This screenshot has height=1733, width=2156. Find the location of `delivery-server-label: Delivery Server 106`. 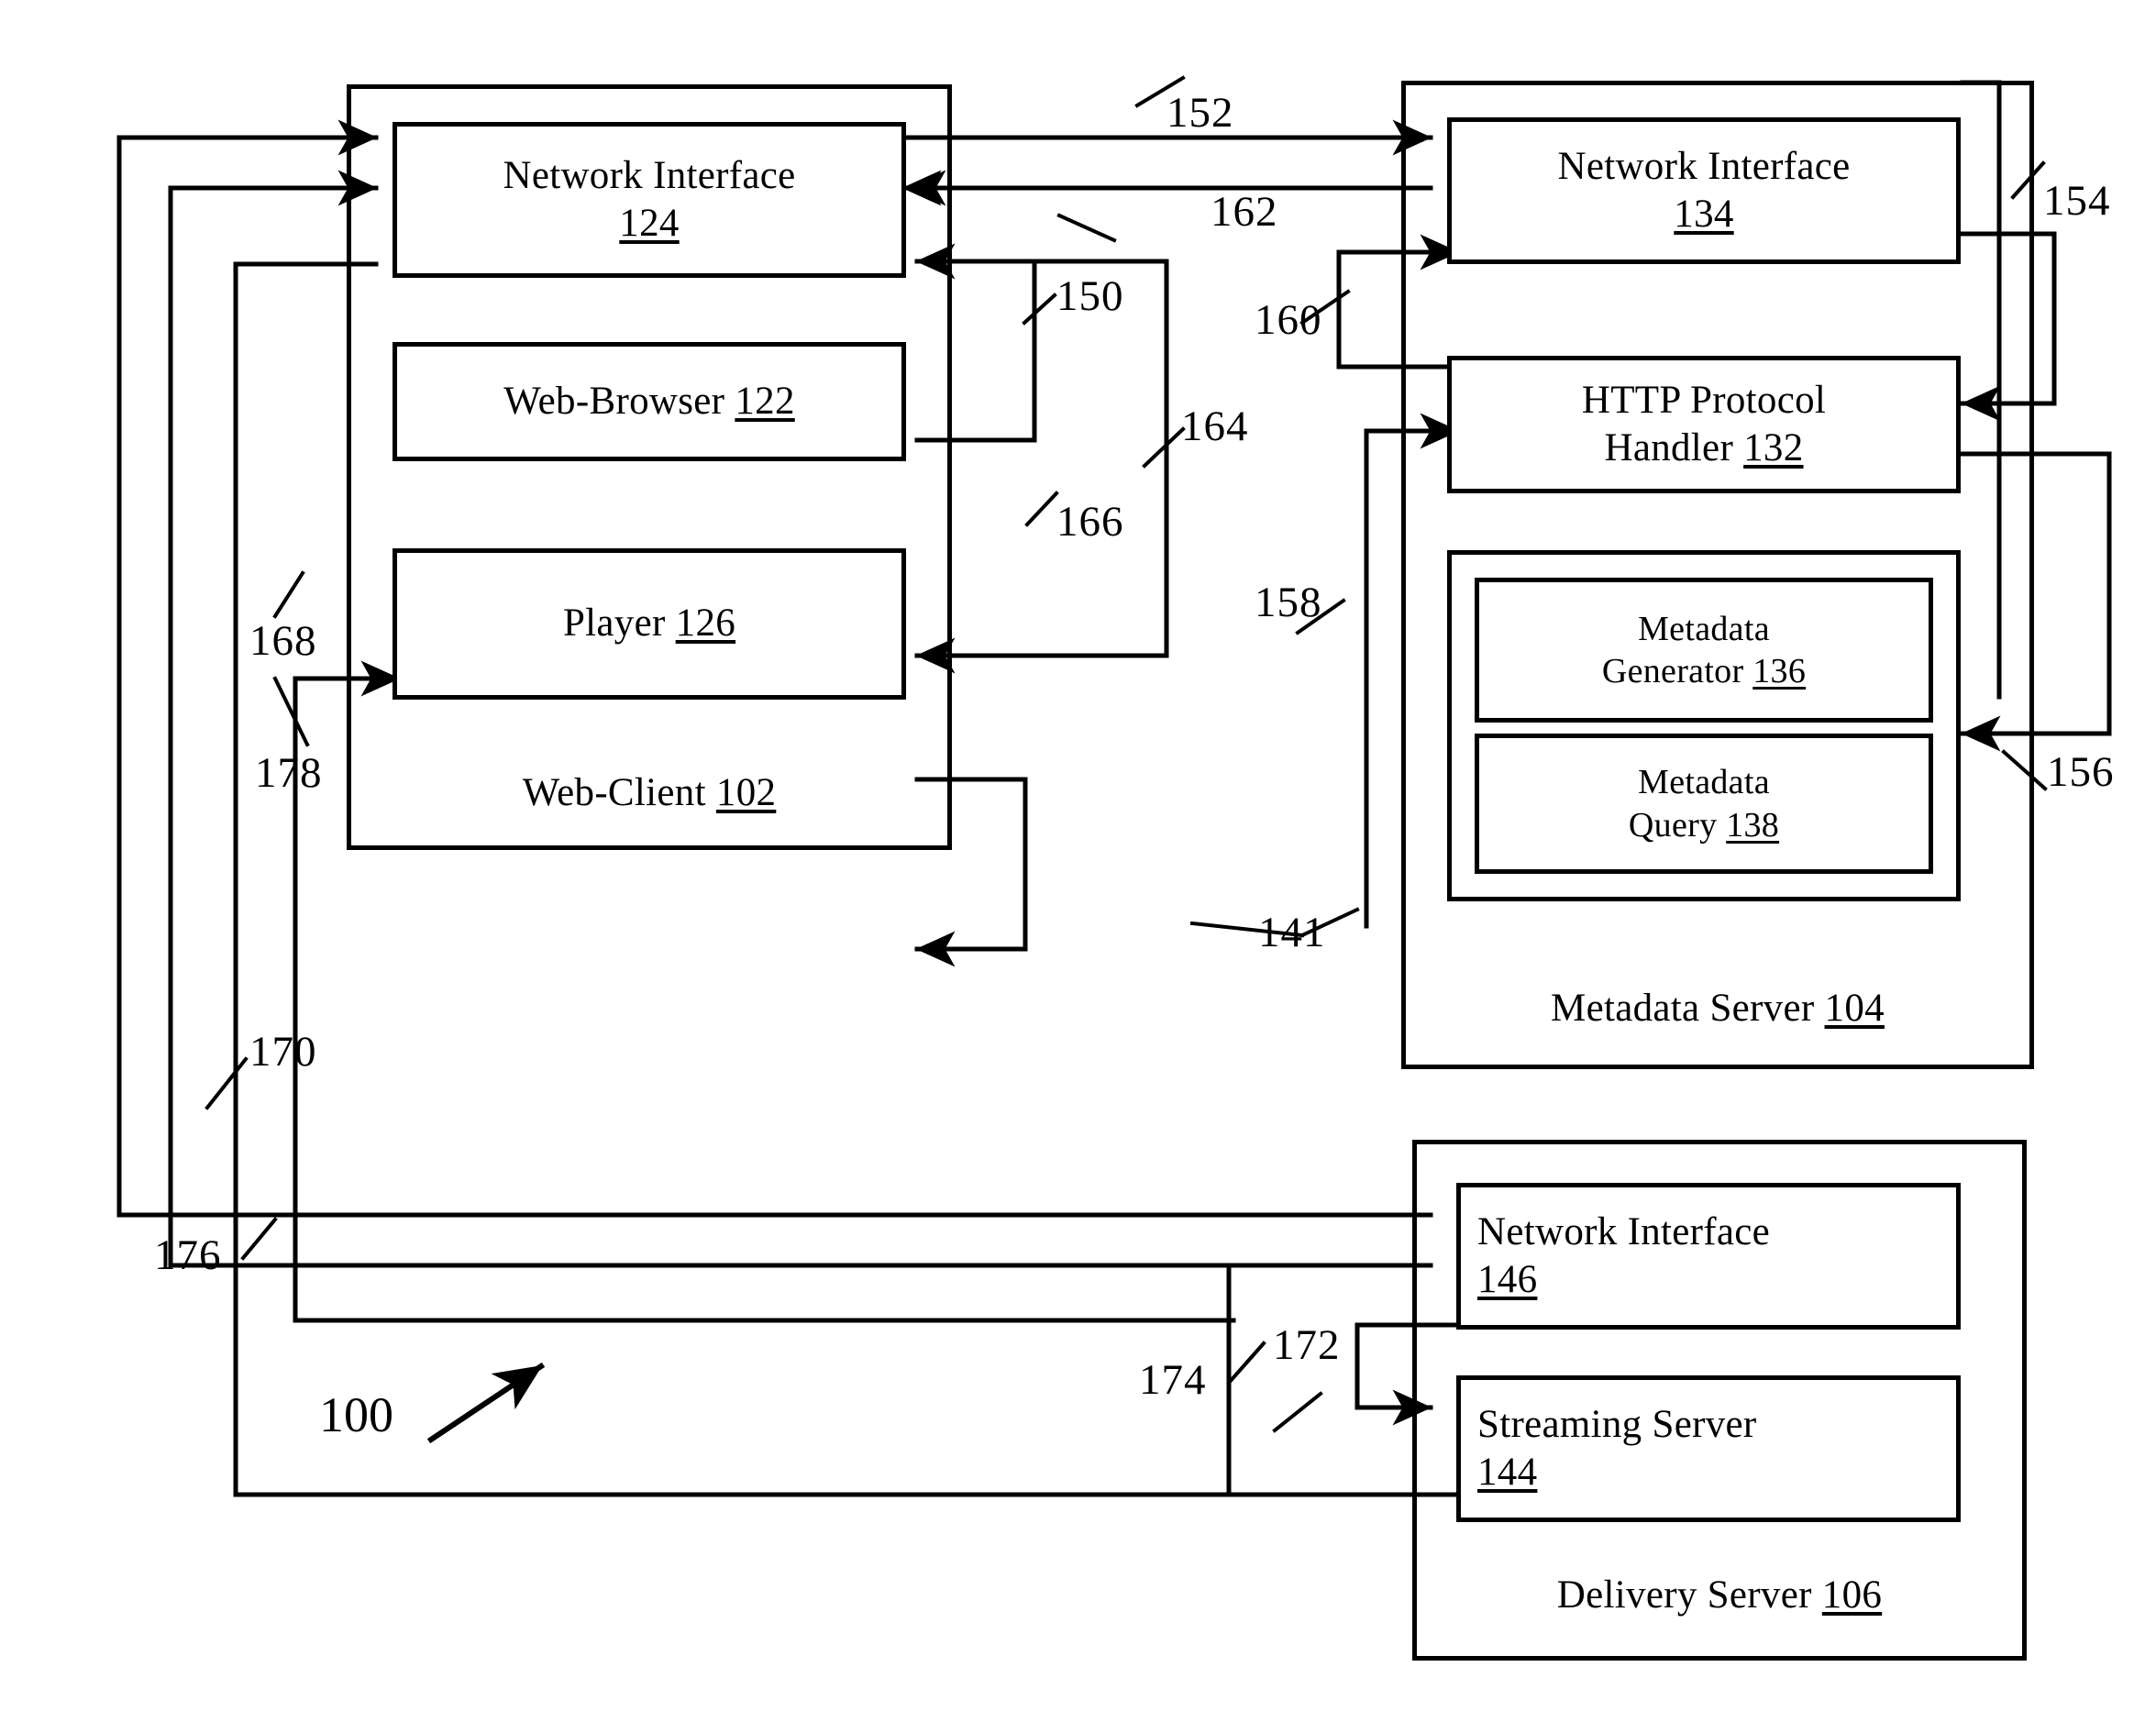

delivery-server-label: Delivery Server 106 is located at coordinates (1720, 1595).